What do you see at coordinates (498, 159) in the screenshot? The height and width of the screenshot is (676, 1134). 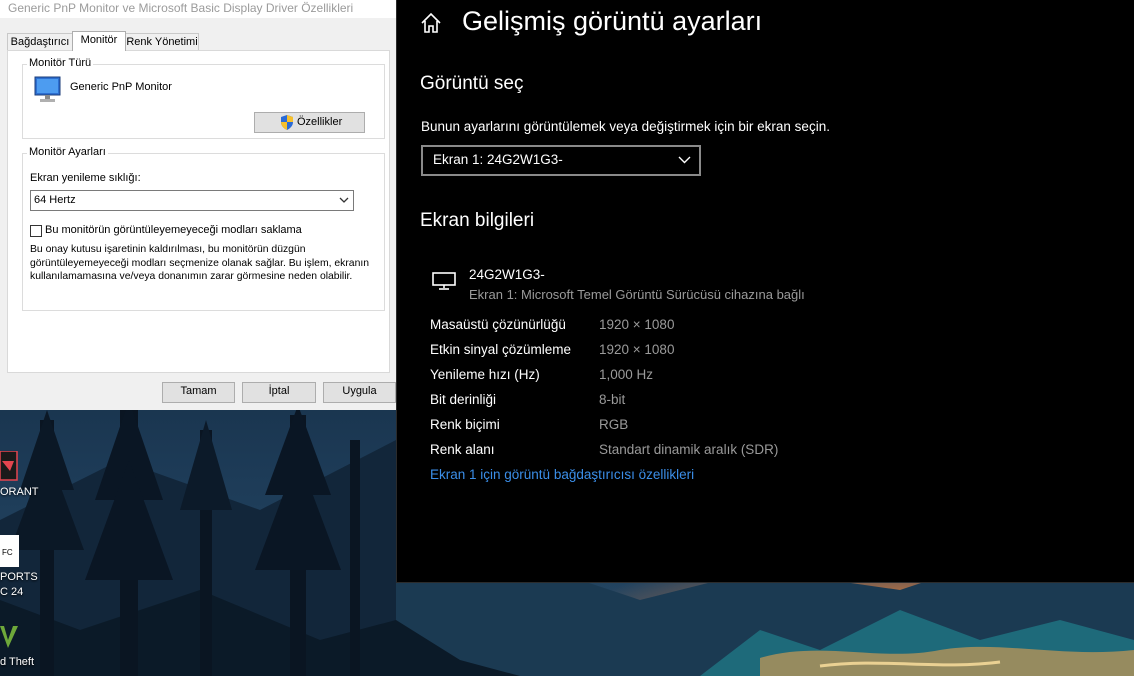 I see `display-select-value: Ekran 1: 24G2W1G3-` at bounding box center [498, 159].